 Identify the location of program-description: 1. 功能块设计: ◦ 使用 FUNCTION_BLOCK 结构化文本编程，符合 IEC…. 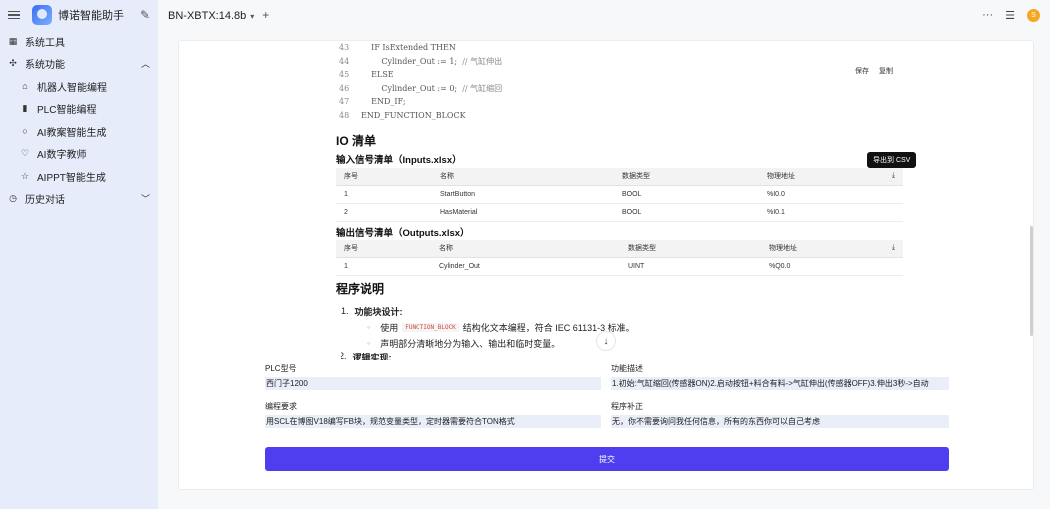
(488, 331).